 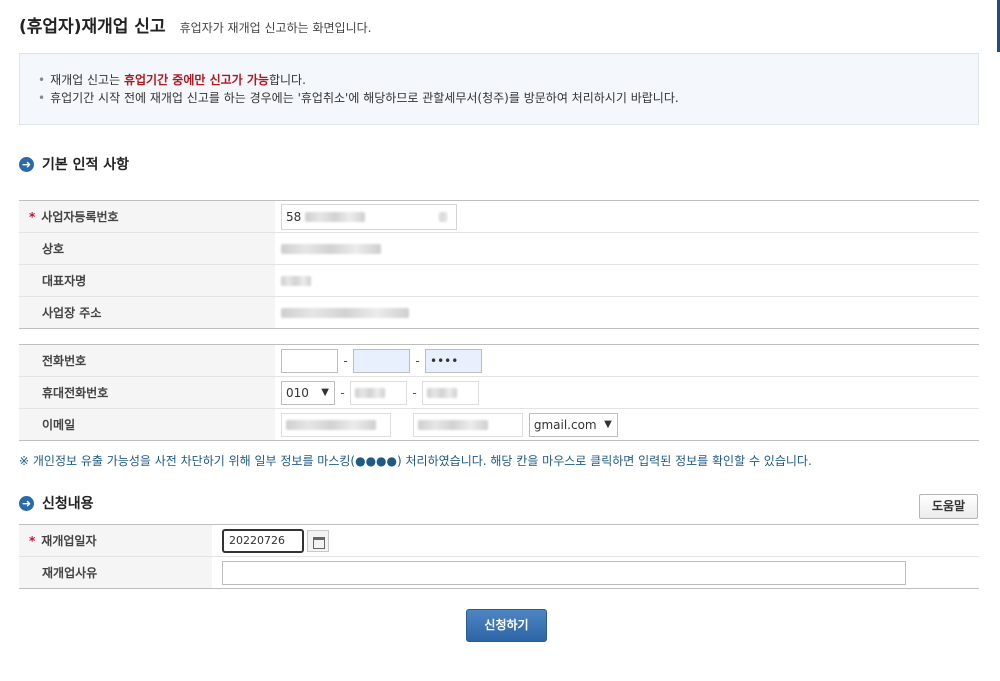 I want to click on calendar-icon, so click(x=318, y=540).